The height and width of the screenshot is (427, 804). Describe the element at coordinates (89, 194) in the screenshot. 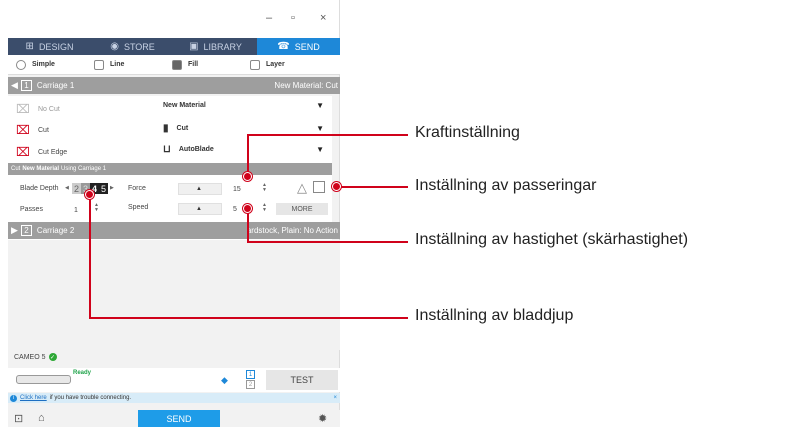

I see `blade-callout-dot` at that location.